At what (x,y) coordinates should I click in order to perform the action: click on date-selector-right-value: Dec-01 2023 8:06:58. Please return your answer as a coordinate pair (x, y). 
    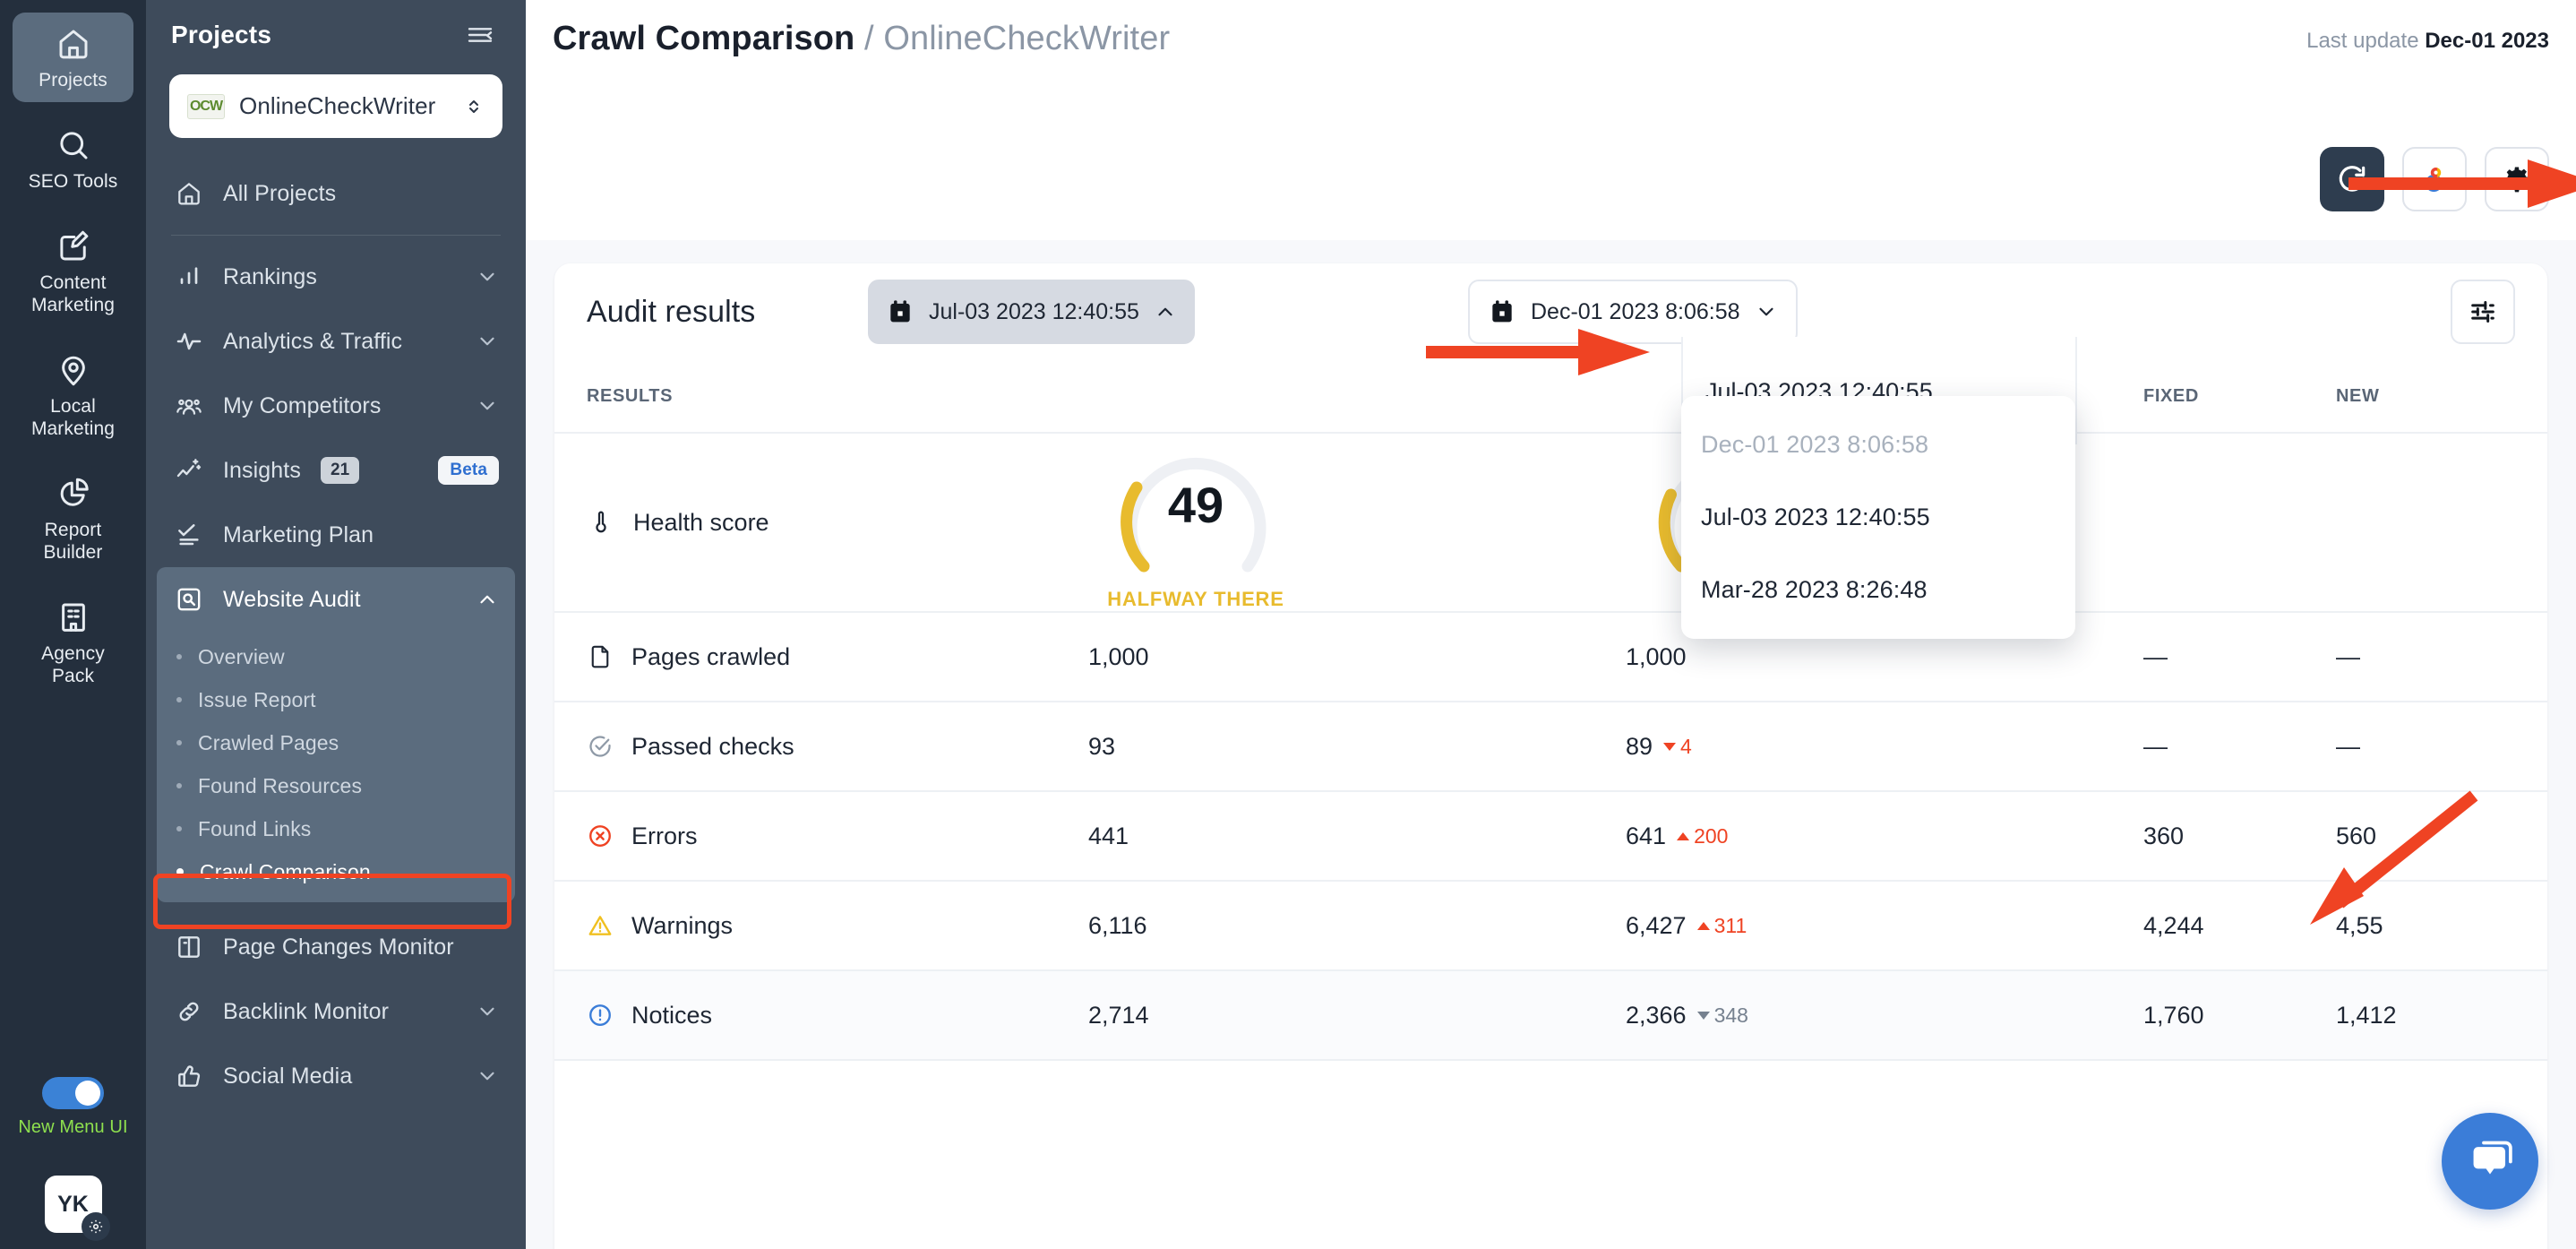
    Looking at the image, I should click on (1635, 311).